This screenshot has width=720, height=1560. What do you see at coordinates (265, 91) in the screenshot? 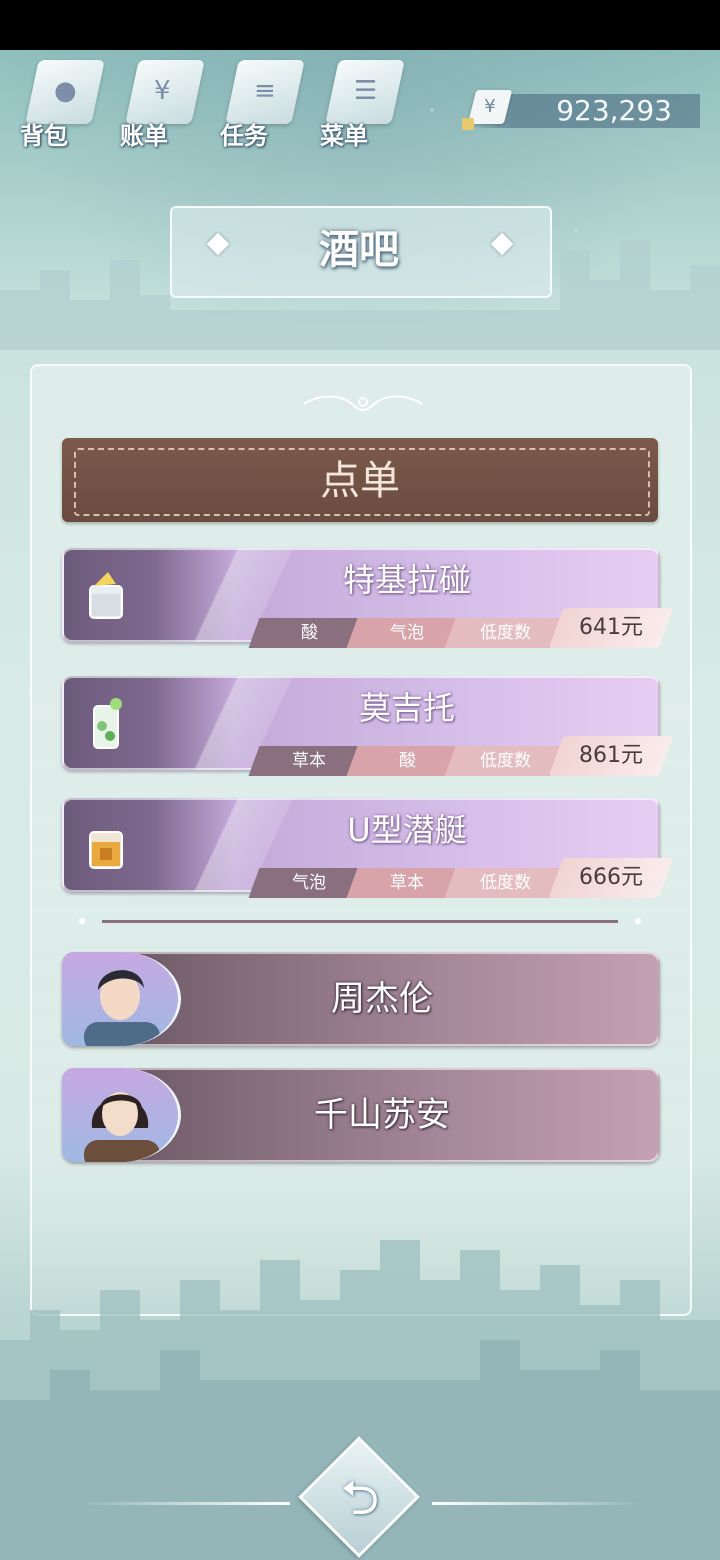
I see `task-icon: ≡` at bounding box center [265, 91].